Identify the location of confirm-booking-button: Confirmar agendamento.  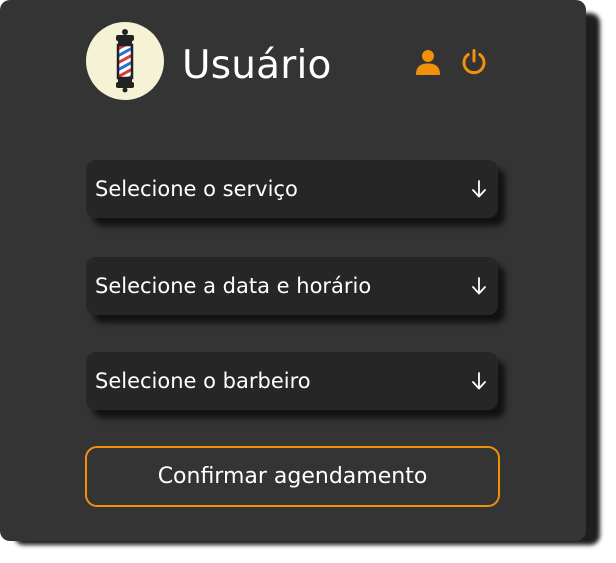
(292, 476).